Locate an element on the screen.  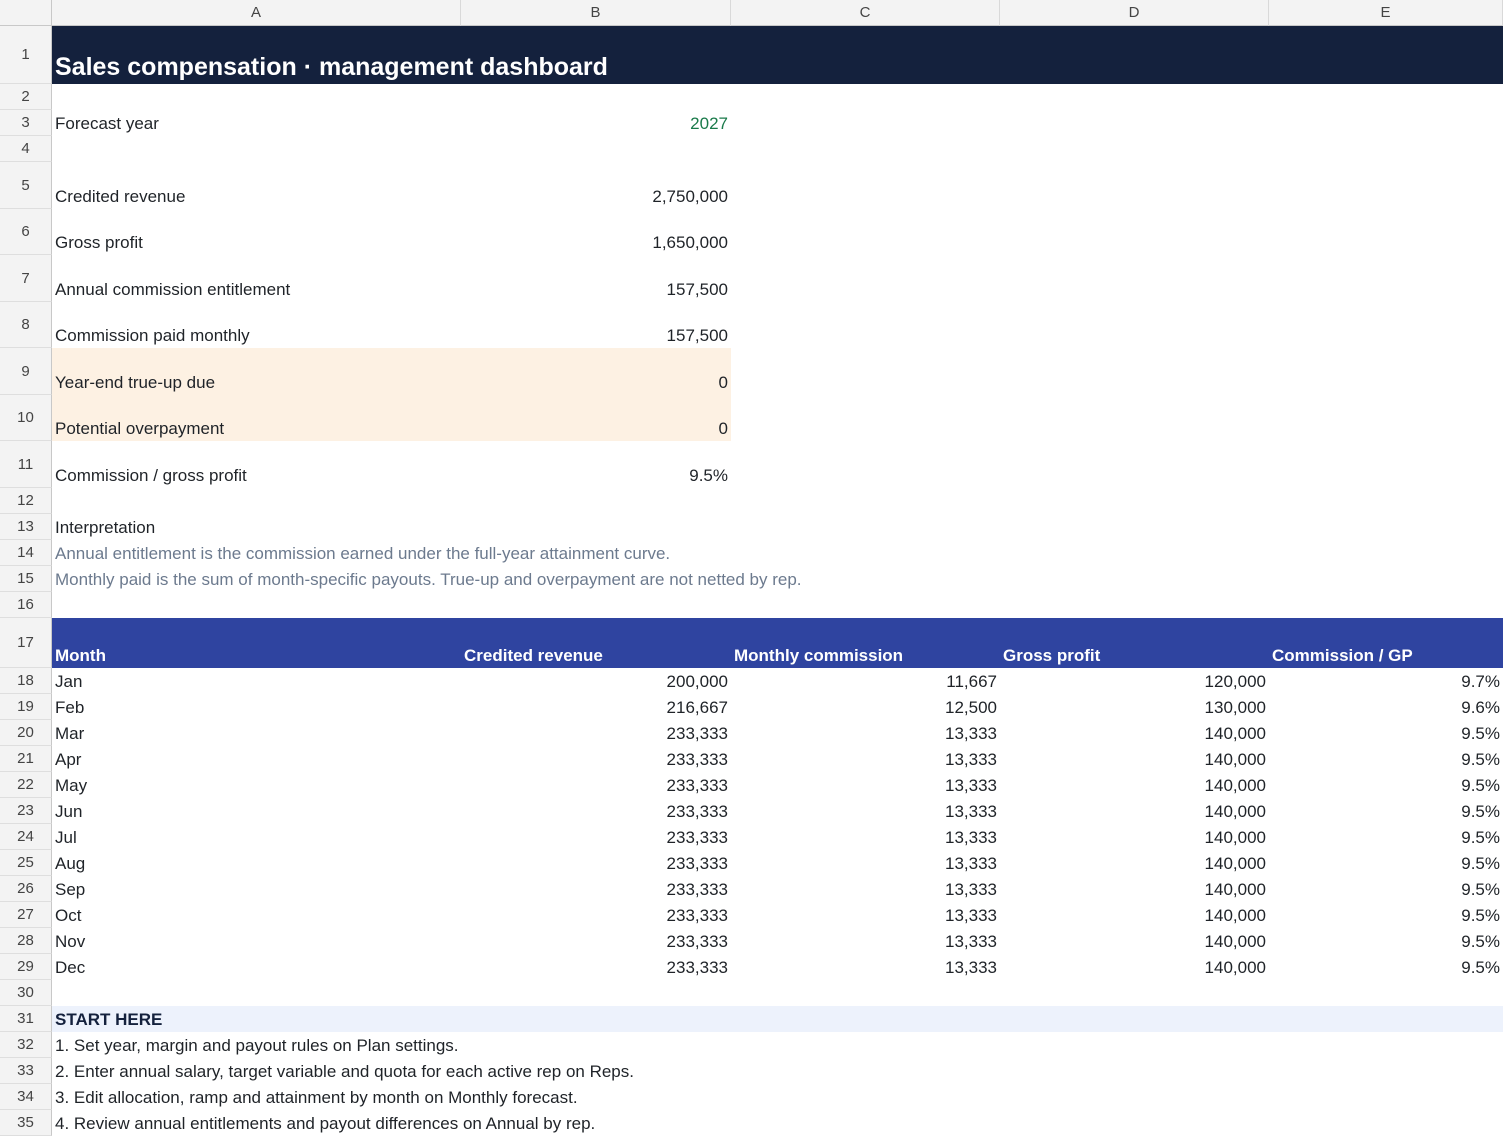
month-cell: Jan is located at coordinates (256, 681).